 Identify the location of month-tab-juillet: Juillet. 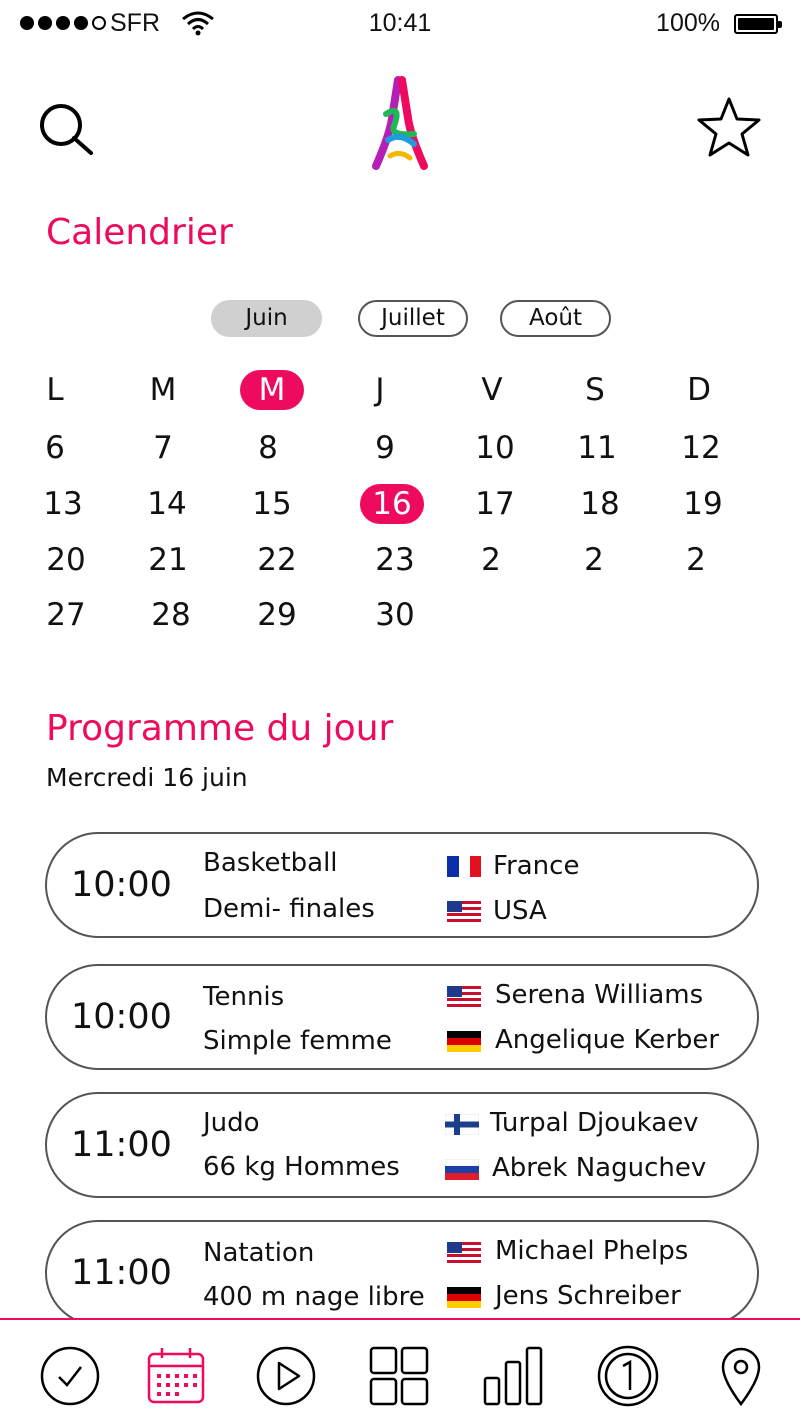
(413, 318).